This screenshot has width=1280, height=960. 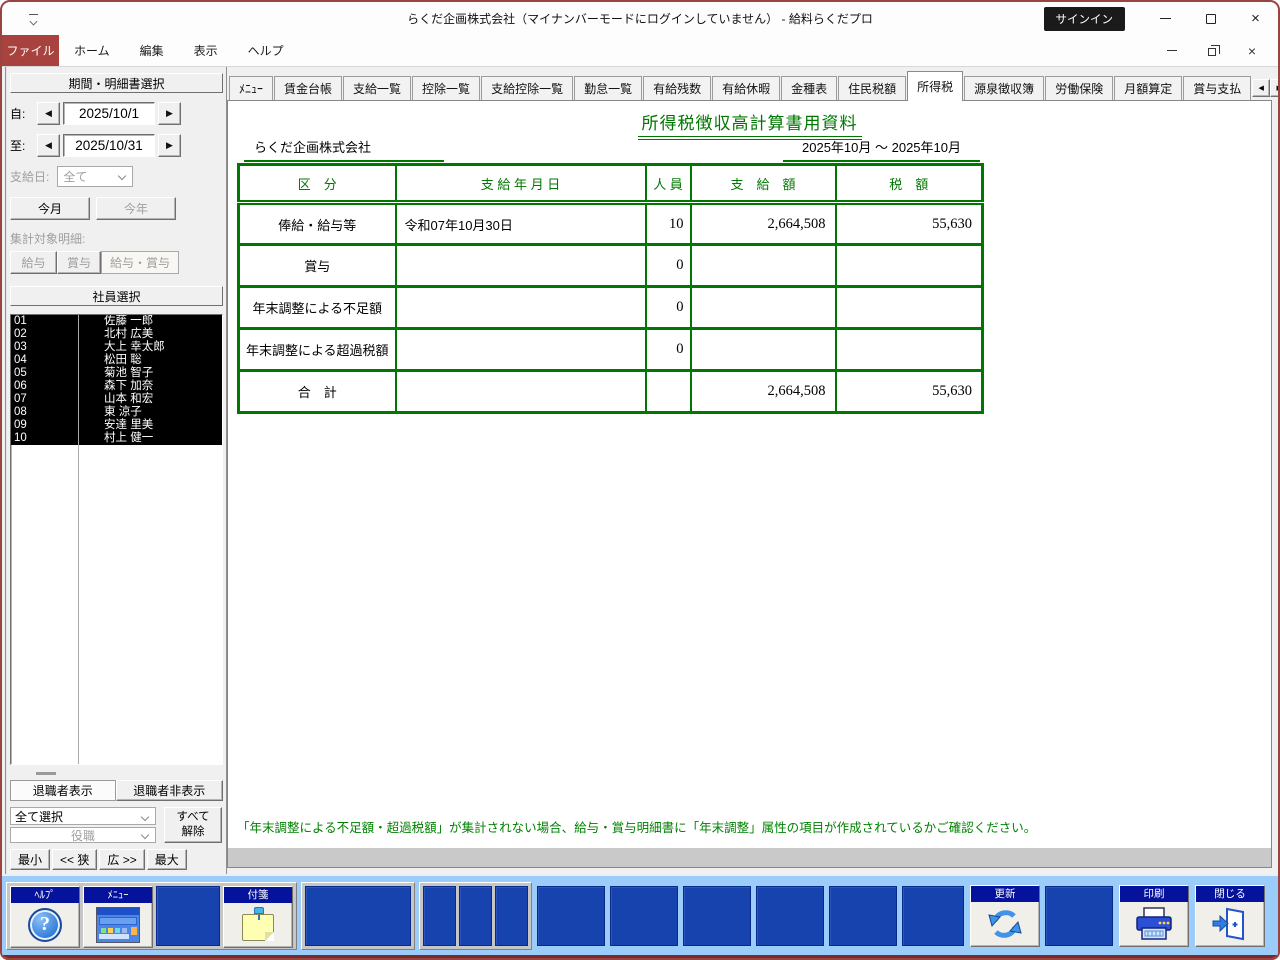 I want to click on menu-file: ファイル, so click(x=30, y=50).